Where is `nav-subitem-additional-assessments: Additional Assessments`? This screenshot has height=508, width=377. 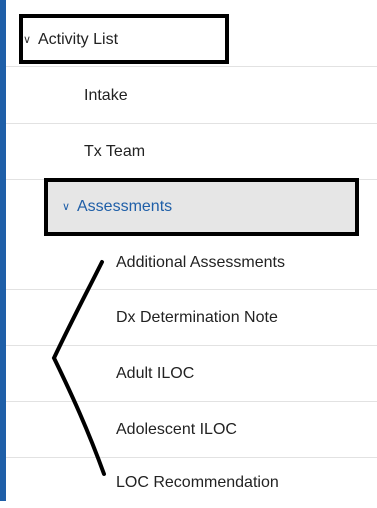
nav-subitem-additional-assessments: Additional Assessments is located at coordinates (191, 263).